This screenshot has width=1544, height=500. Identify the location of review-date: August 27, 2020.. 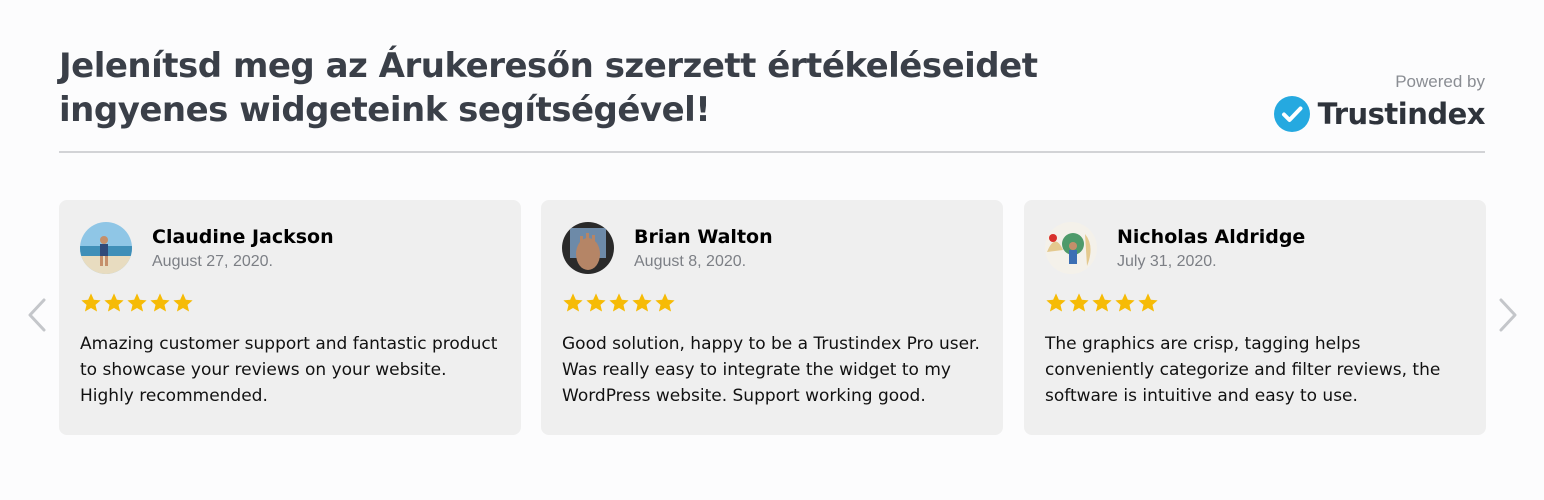
(212, 261).